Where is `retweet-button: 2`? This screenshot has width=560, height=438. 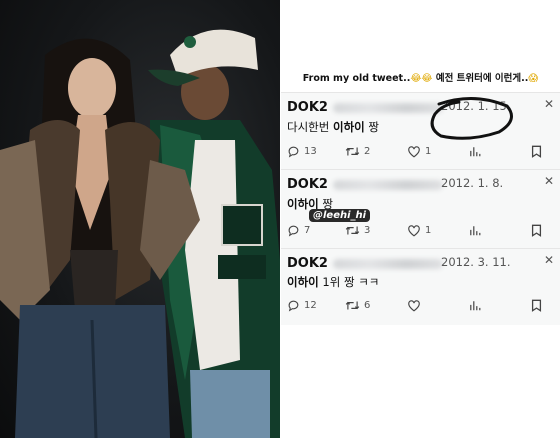 retweet-button: 2 is located at coordinates (357, 151).